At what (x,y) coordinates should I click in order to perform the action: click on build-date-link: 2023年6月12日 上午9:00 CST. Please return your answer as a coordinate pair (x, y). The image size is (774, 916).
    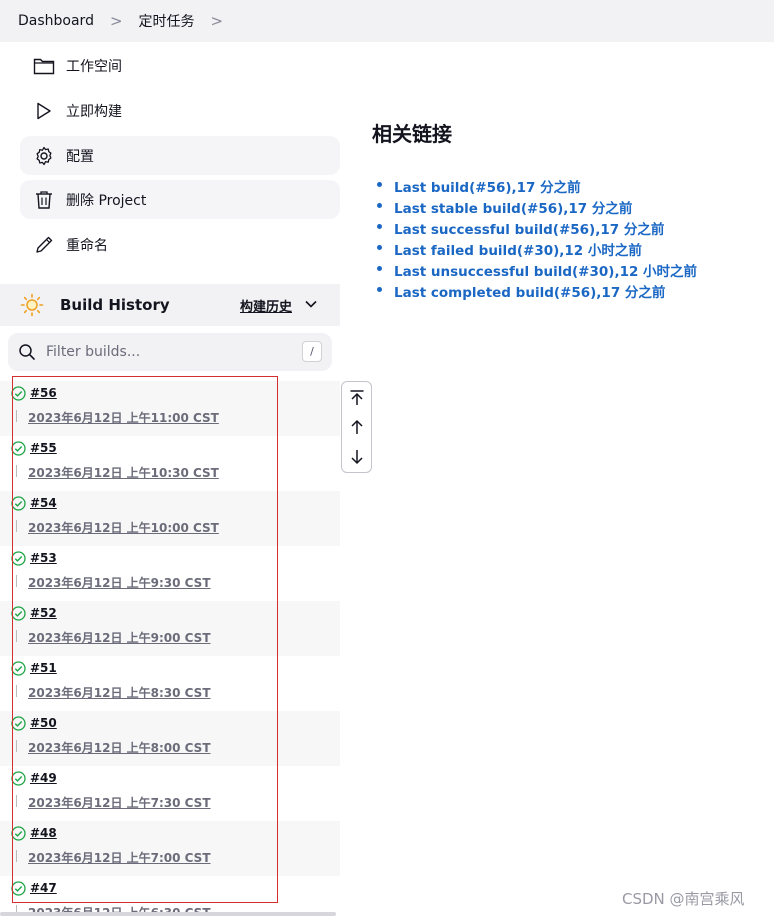
    Looking at the image, I should click on (119, 637).